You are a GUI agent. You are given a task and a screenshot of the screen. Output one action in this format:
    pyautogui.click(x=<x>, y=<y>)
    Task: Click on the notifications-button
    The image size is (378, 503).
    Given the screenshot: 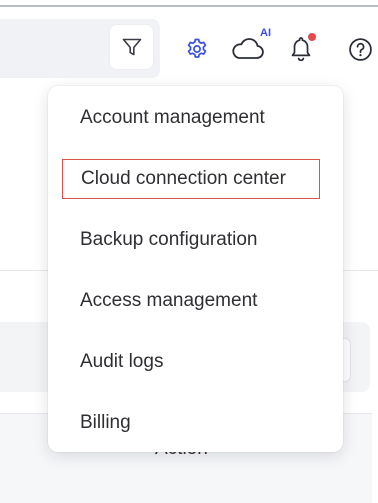 What is the action you would take?
    pyautogui.click(x=303, y=48)
    